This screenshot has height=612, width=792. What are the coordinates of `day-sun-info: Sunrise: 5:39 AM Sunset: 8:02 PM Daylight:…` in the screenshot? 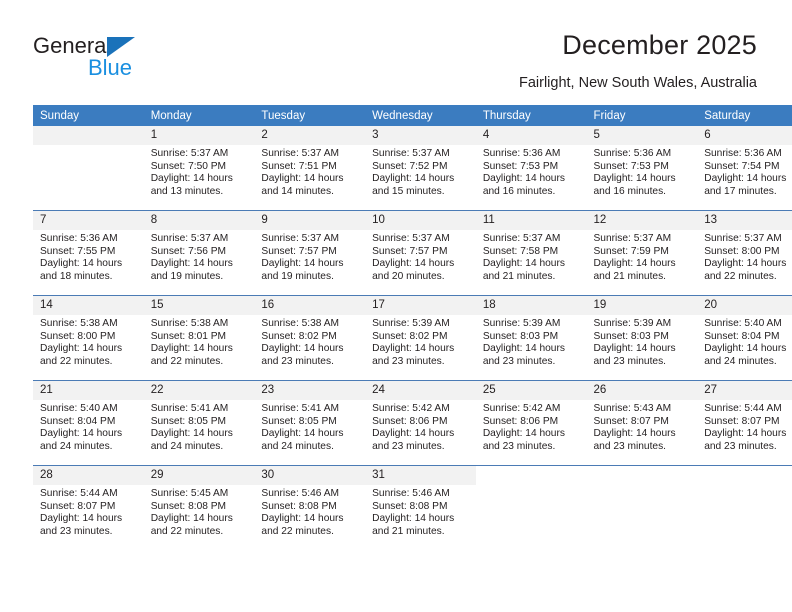 It's located at (420, 341).